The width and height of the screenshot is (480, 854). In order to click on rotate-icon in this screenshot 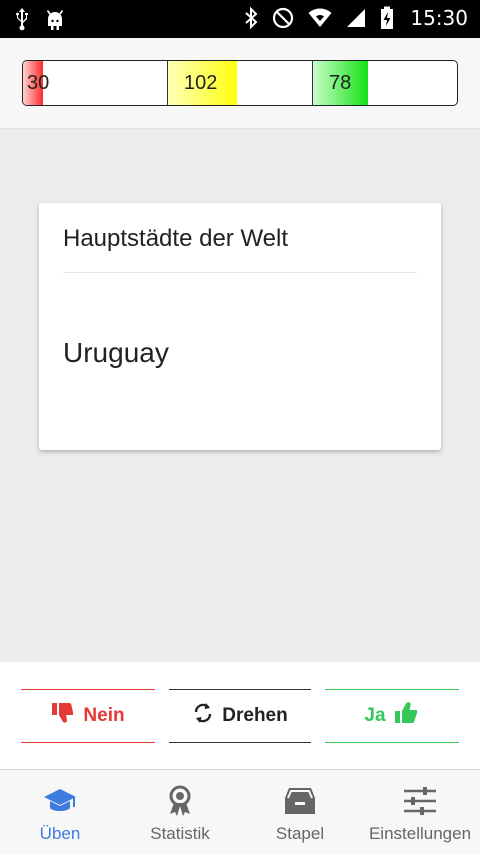, I will do `click(203, 716)`.